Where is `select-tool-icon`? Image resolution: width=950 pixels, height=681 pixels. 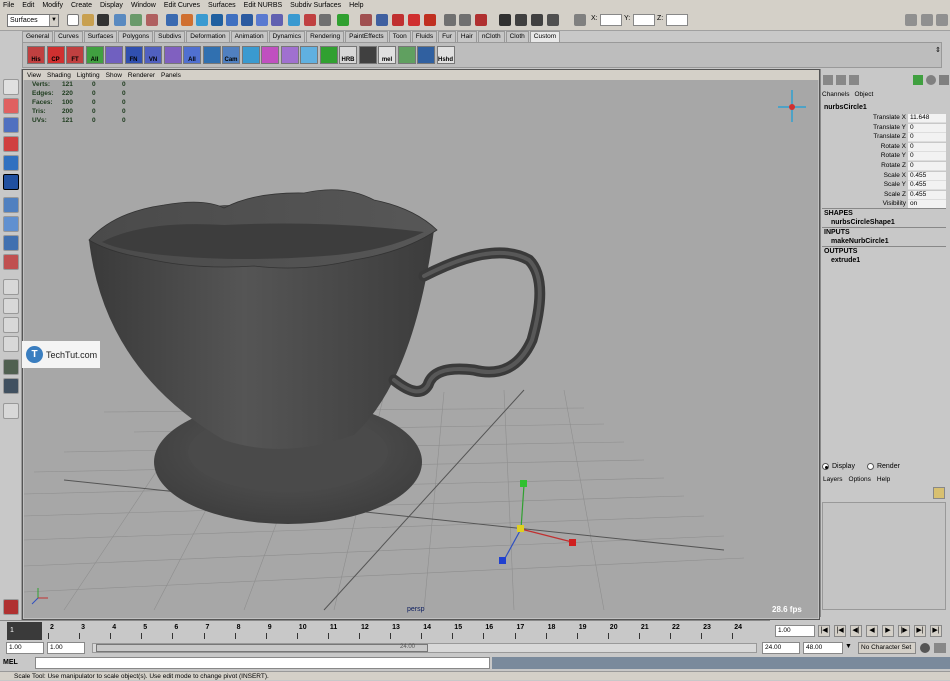
select-tool-icon is located at coordinates (11, 87).